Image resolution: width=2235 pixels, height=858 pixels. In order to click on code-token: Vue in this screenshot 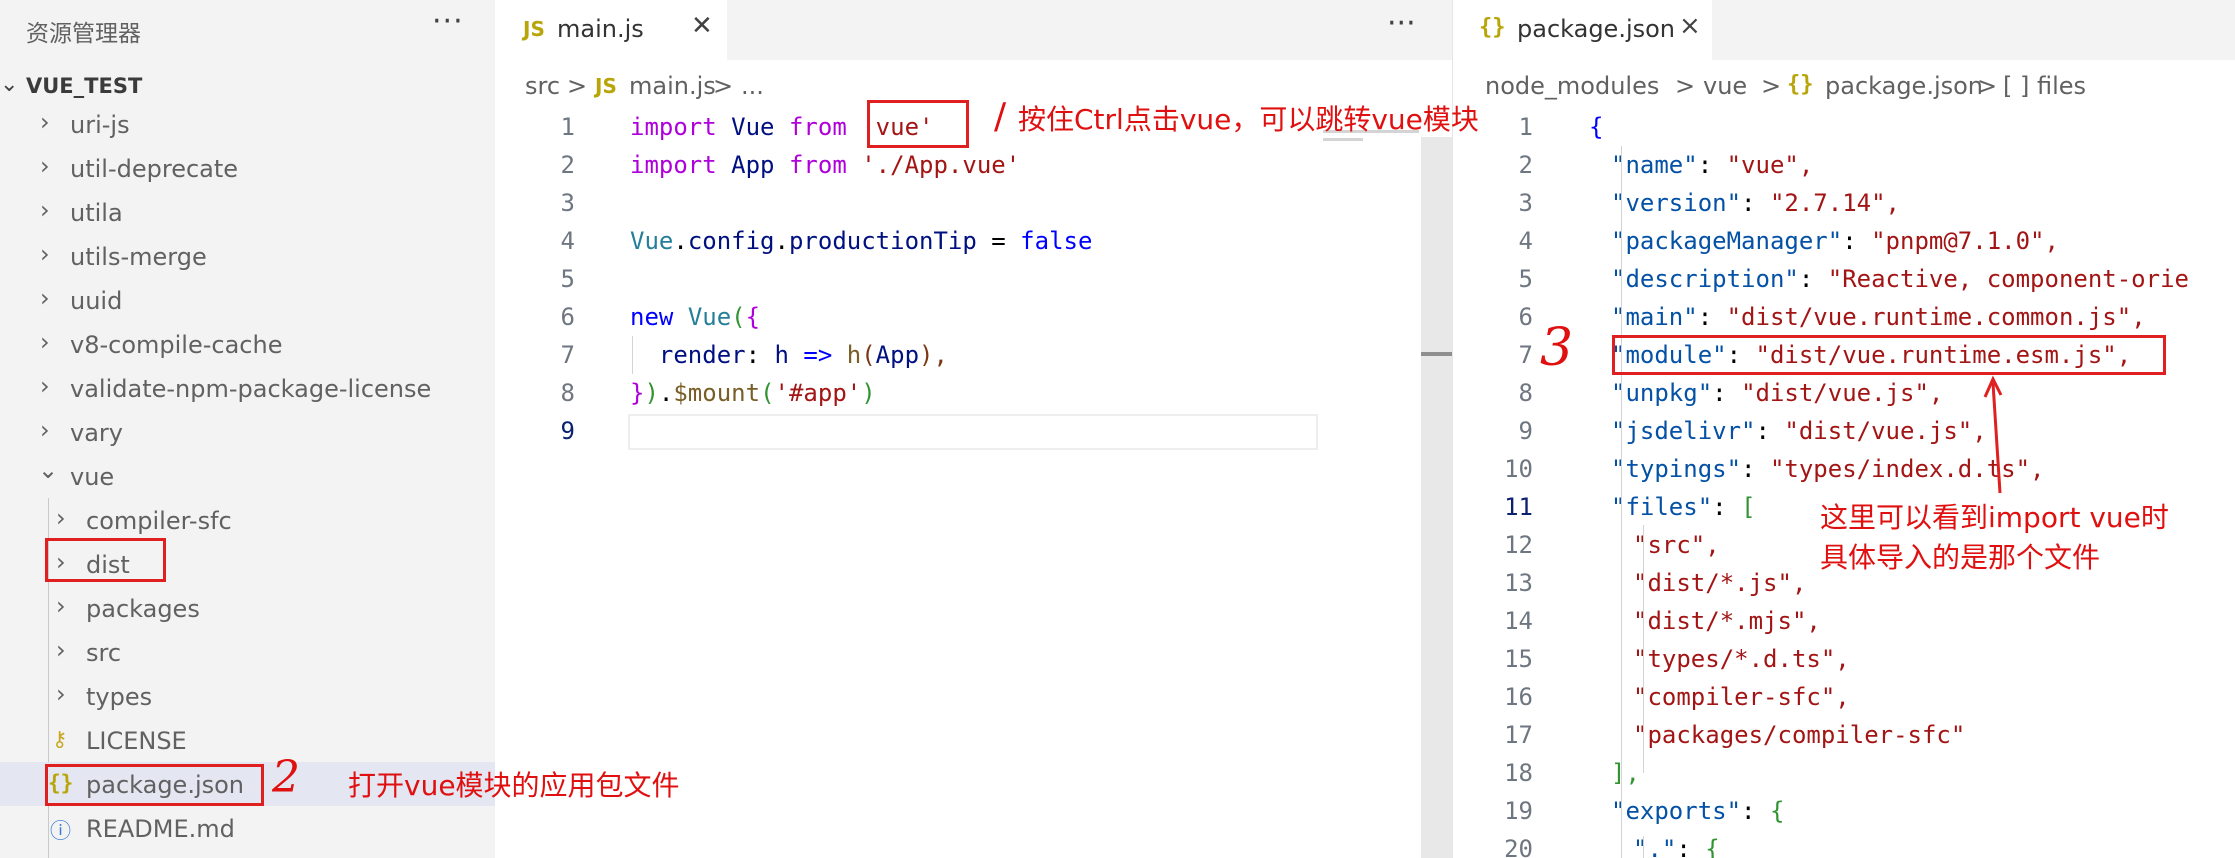, I will do `click(652, 241)`.